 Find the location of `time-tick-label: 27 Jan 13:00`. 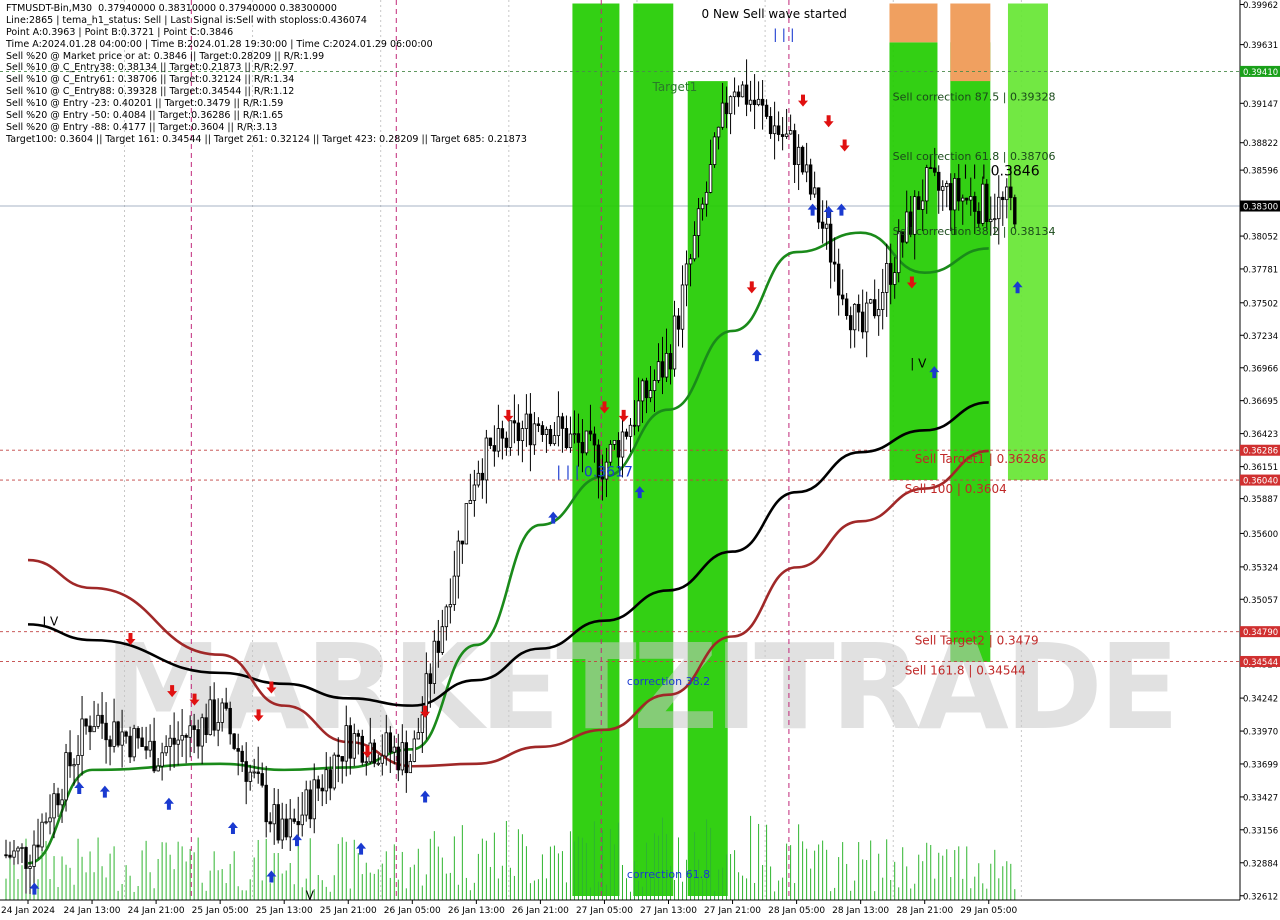

time-tick-label: 27 Jan 13:00 is located at coordinates (668, 911).